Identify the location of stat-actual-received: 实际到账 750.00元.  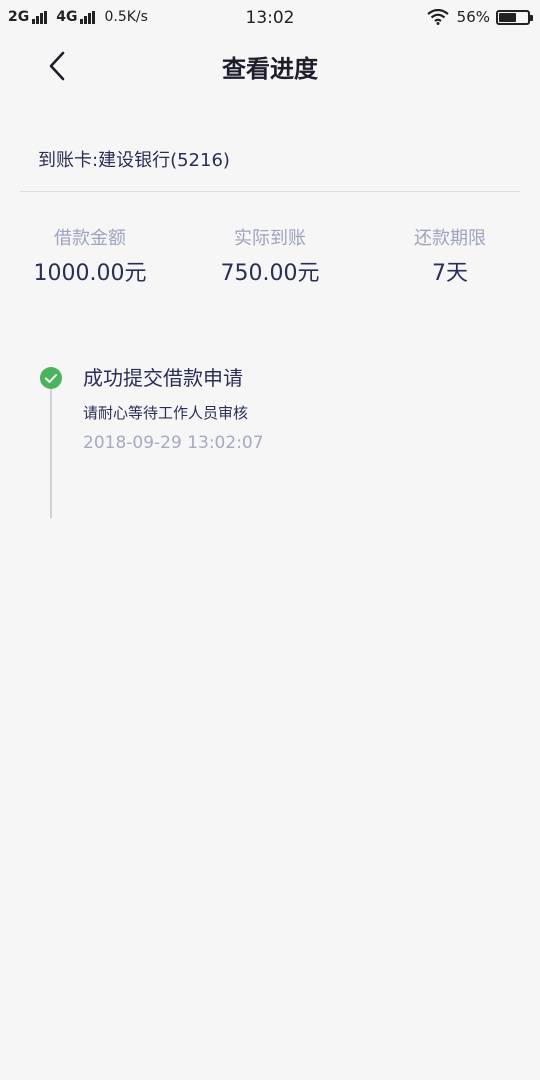
(270, 255).